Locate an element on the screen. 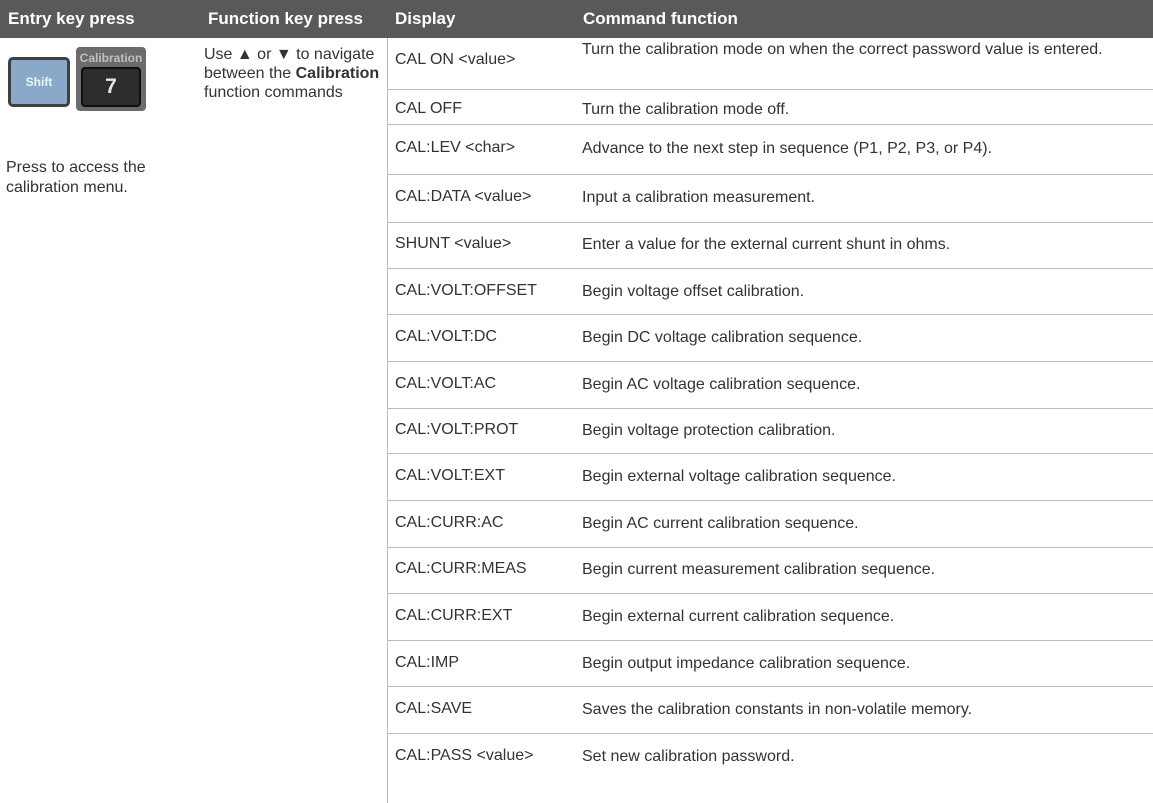 The height and width of the screenshot is (803, 1153). entry-keys: Shift Calibration 7 is located at coordinates (101, 80).